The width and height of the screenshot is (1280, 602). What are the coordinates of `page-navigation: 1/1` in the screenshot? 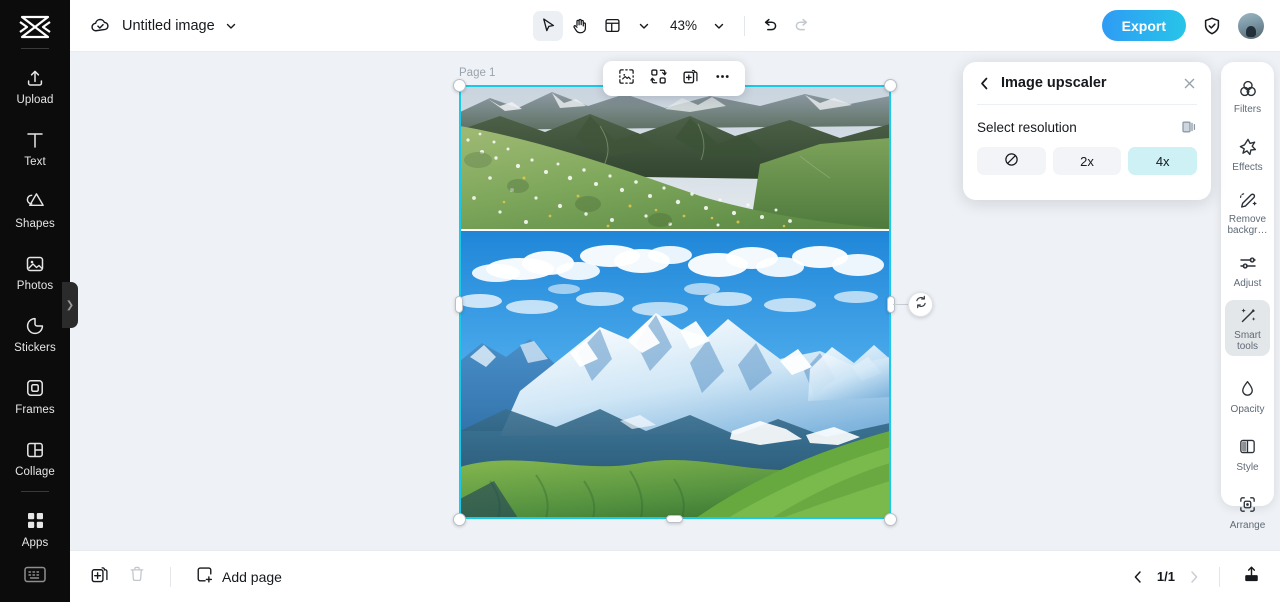 It's located at (1197, 577).